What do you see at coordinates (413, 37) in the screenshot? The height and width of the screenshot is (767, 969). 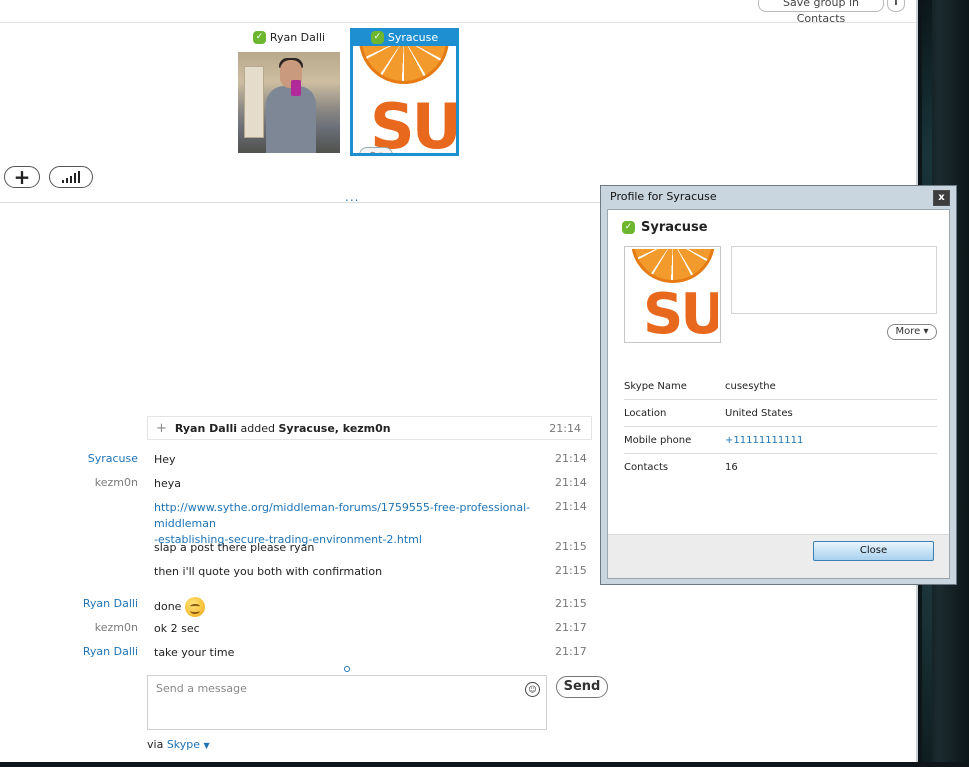 I see `participant-name: Syracuse` at bounding box center [413, 37].